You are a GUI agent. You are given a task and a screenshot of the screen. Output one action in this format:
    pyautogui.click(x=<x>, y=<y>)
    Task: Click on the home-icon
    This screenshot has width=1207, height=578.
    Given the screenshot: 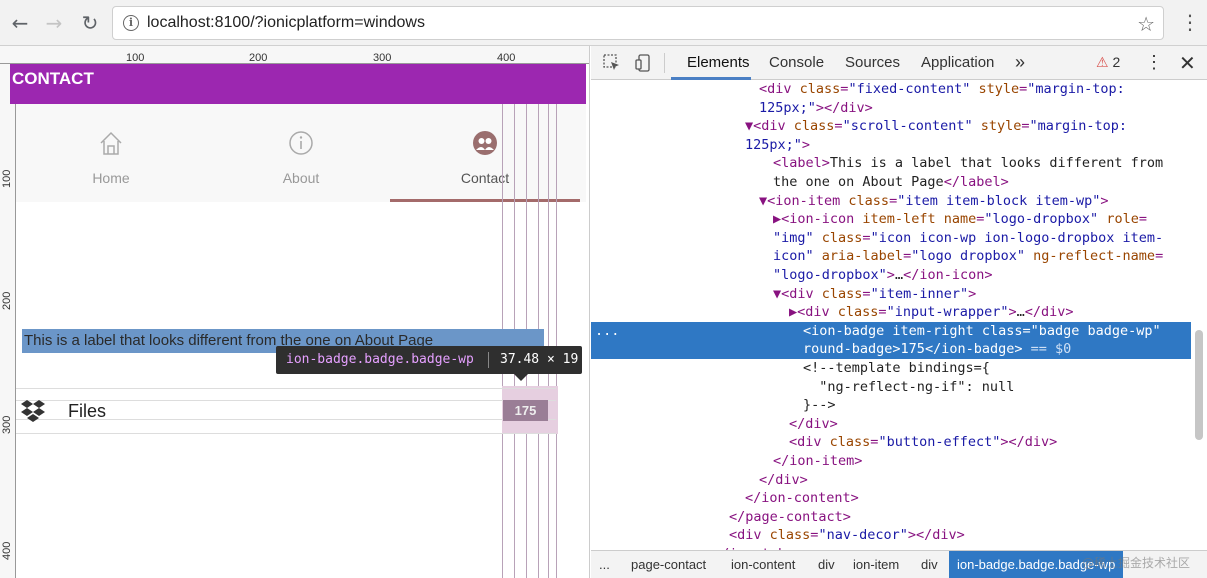 What is the action you would take?
    pyautogui.click(x=111, y=143)
    